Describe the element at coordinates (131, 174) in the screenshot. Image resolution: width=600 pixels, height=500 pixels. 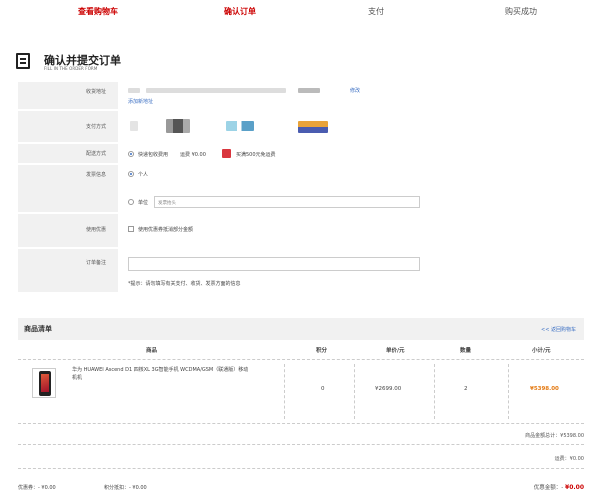
I see `invoice-personal-radio` at that location.